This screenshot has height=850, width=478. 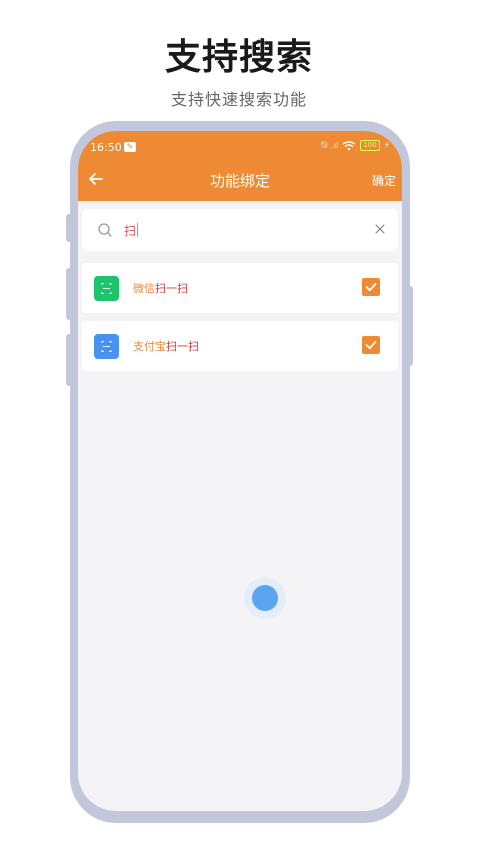 I want to click on page-title: 功能绑定, so click(x=239, y=181).